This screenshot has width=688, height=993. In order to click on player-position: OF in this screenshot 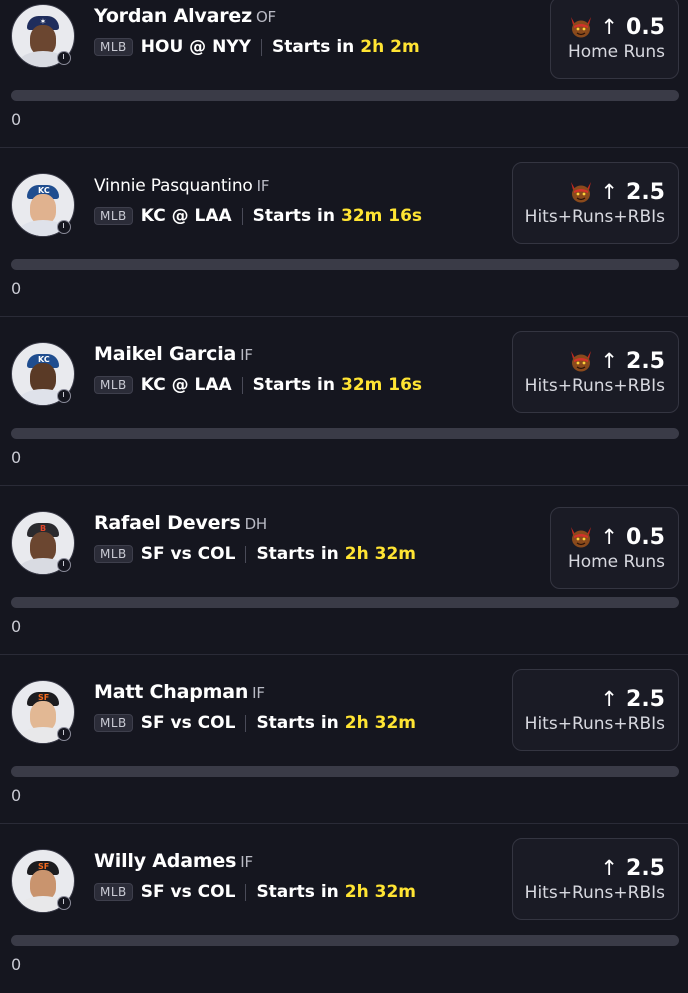, I will do `click(265, 17)`.